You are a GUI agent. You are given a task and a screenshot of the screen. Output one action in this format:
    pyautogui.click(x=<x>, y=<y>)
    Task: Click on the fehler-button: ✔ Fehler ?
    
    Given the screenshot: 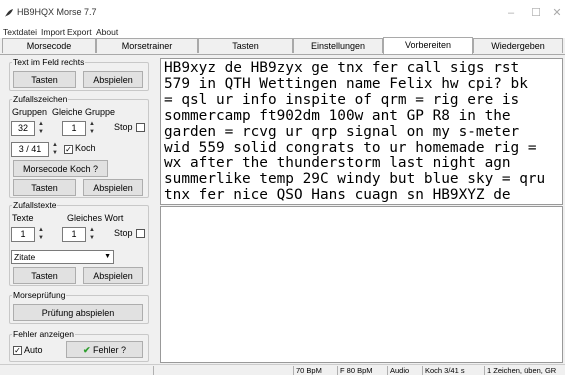 What is the action you would take?
    pyautogui.click(x=104, y=349)
    